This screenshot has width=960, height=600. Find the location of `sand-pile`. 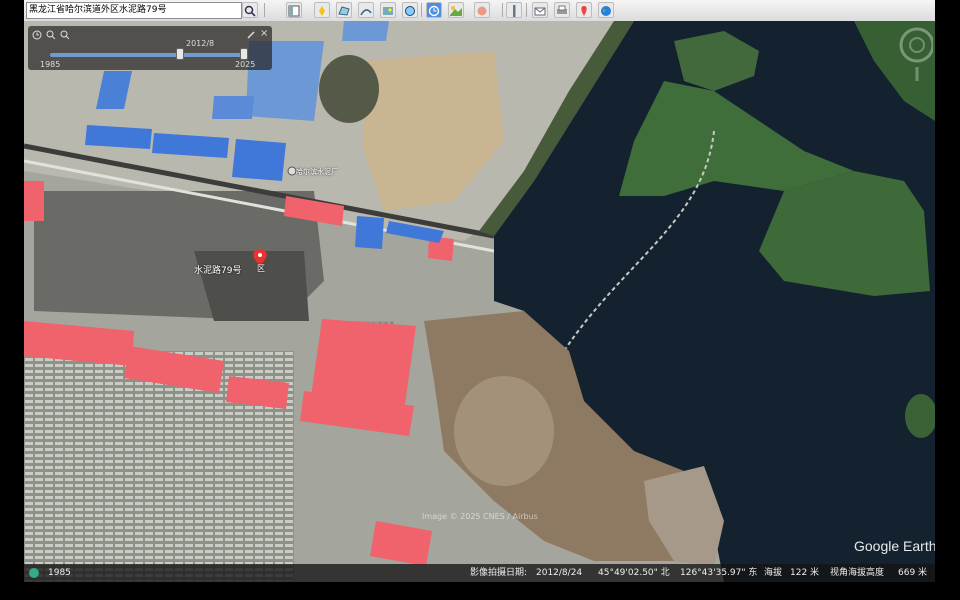

sand-pile is located at coordinates (504, 431).